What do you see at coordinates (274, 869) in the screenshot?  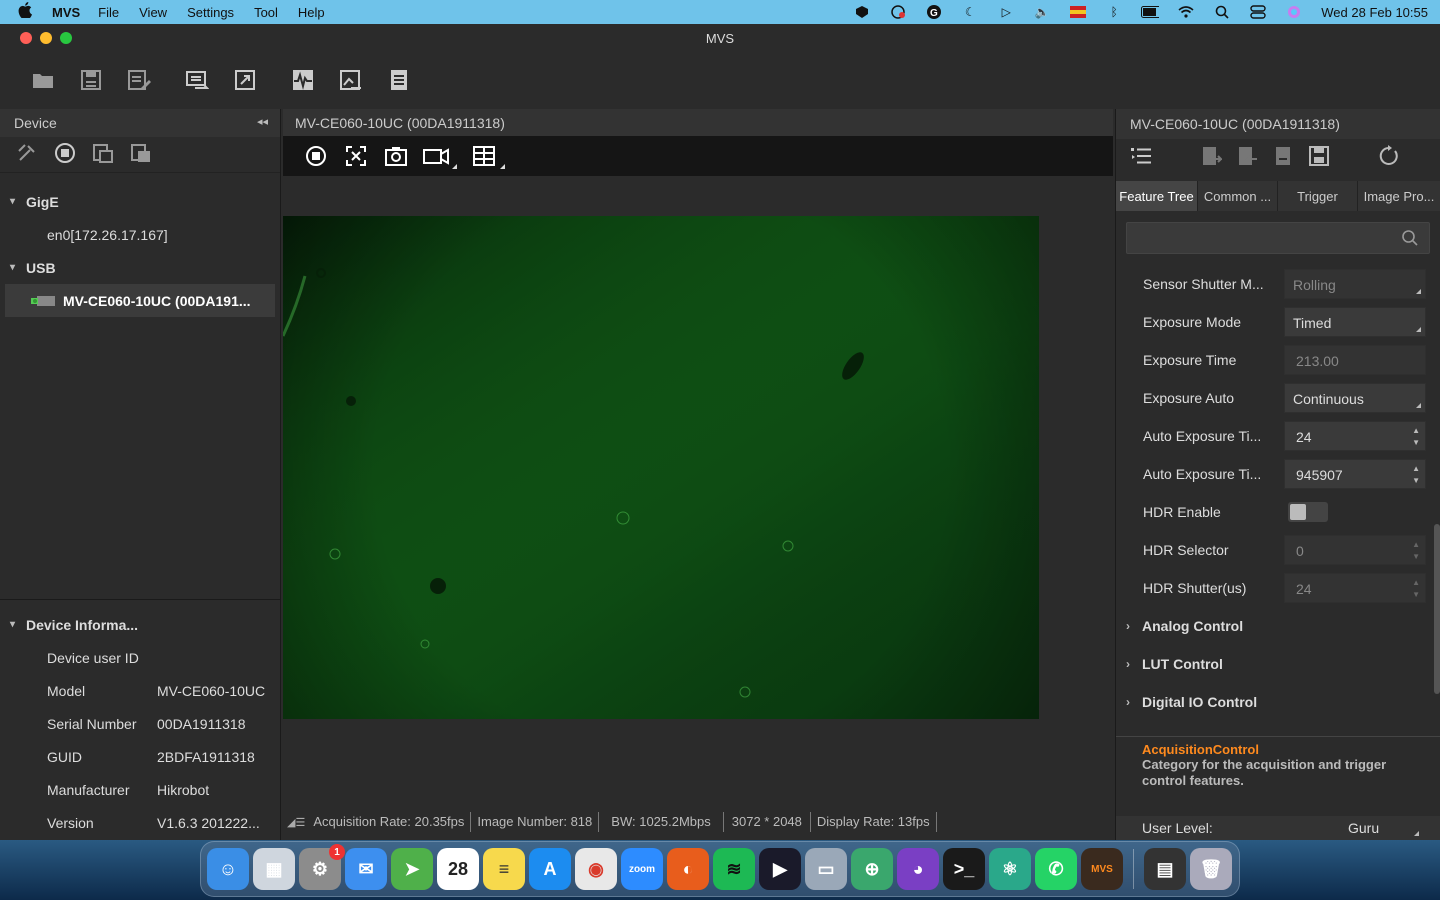 I see `dock-app-launchpad: ▦` at bounding box center [274, 869].